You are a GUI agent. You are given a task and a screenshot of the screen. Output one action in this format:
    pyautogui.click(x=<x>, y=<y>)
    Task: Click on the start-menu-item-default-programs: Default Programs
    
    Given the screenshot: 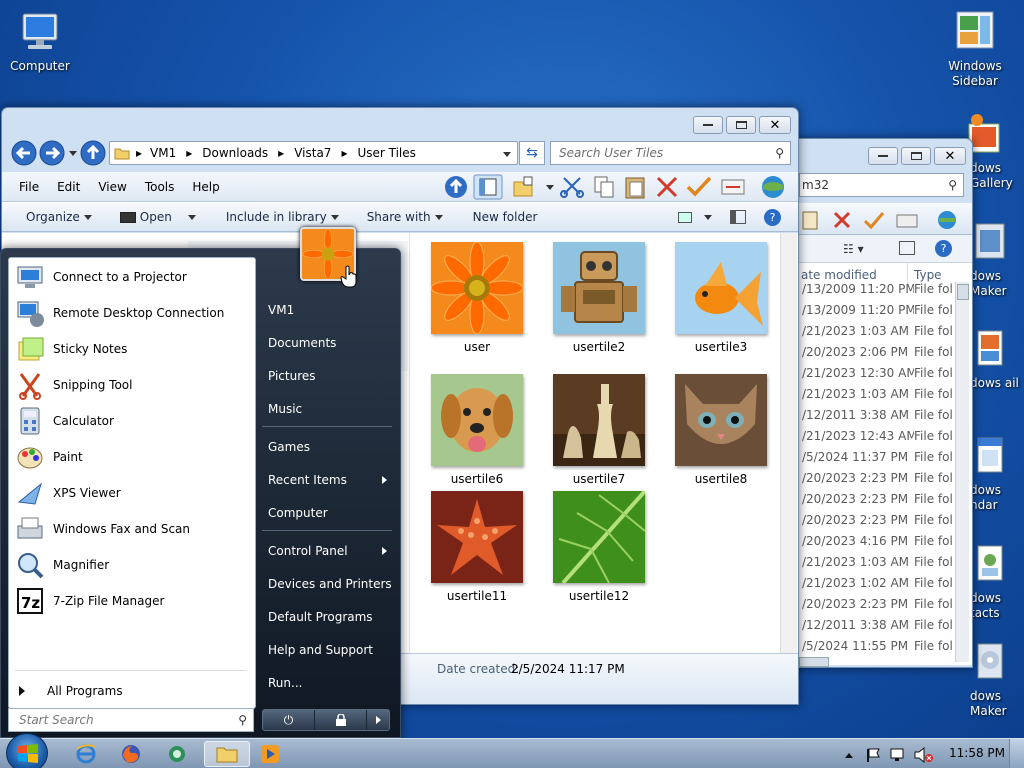 What is the action you would take?
    pyautogui.click(x=327, y=617)
    